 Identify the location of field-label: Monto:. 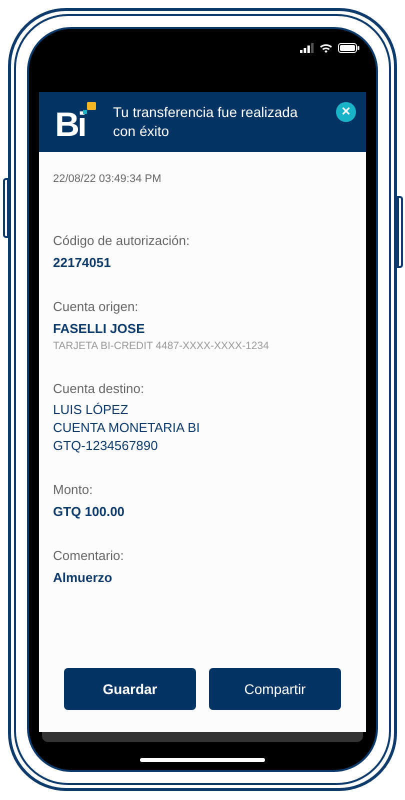
(73, 490).